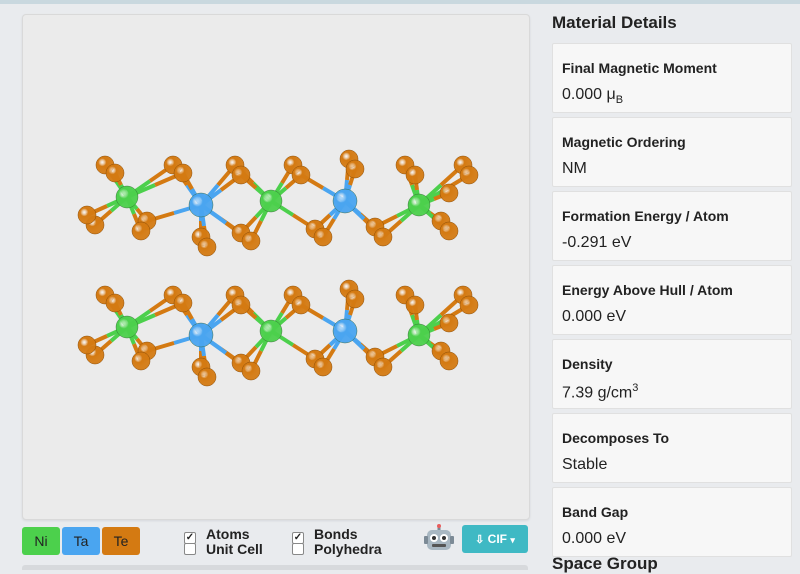  What do you see at coordinates (400, 2) in the screenshot?
I see `top-border` at bounding box center [400, 2].